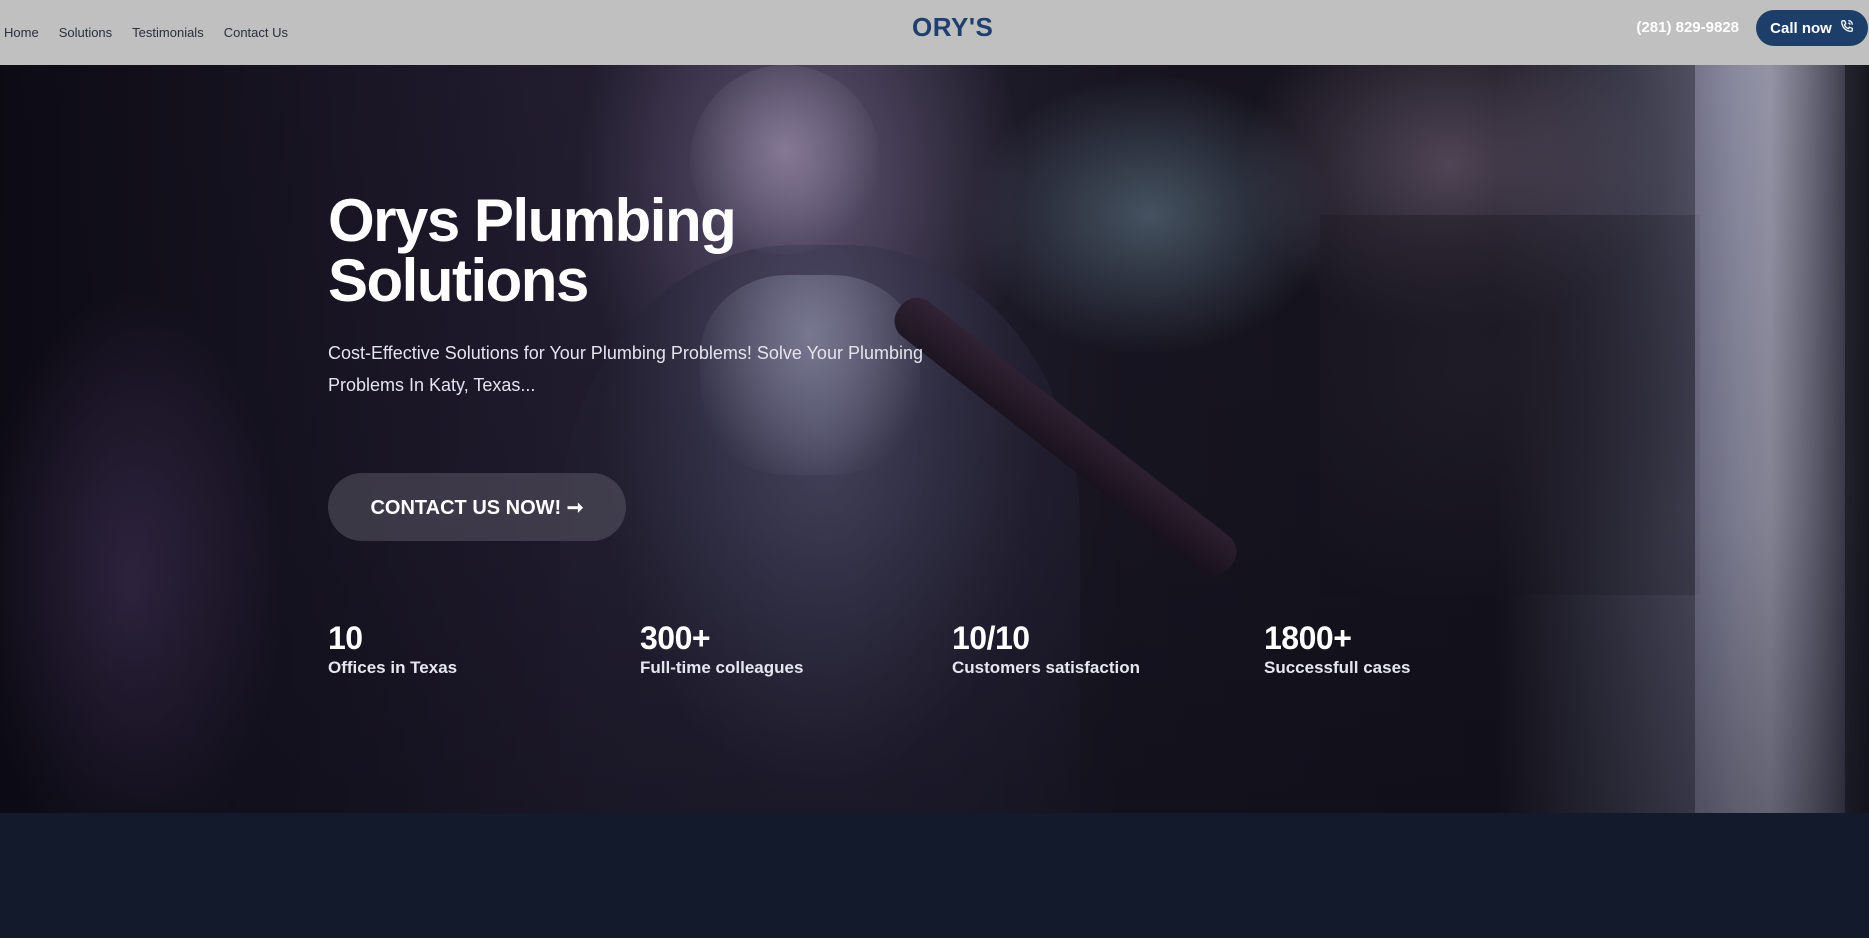 The width and height of the screenshot is (1869, 938). Describe the element at coordinates (1337, 667) in the screenshot. I see `stat-label: Successfull cases` at that location.